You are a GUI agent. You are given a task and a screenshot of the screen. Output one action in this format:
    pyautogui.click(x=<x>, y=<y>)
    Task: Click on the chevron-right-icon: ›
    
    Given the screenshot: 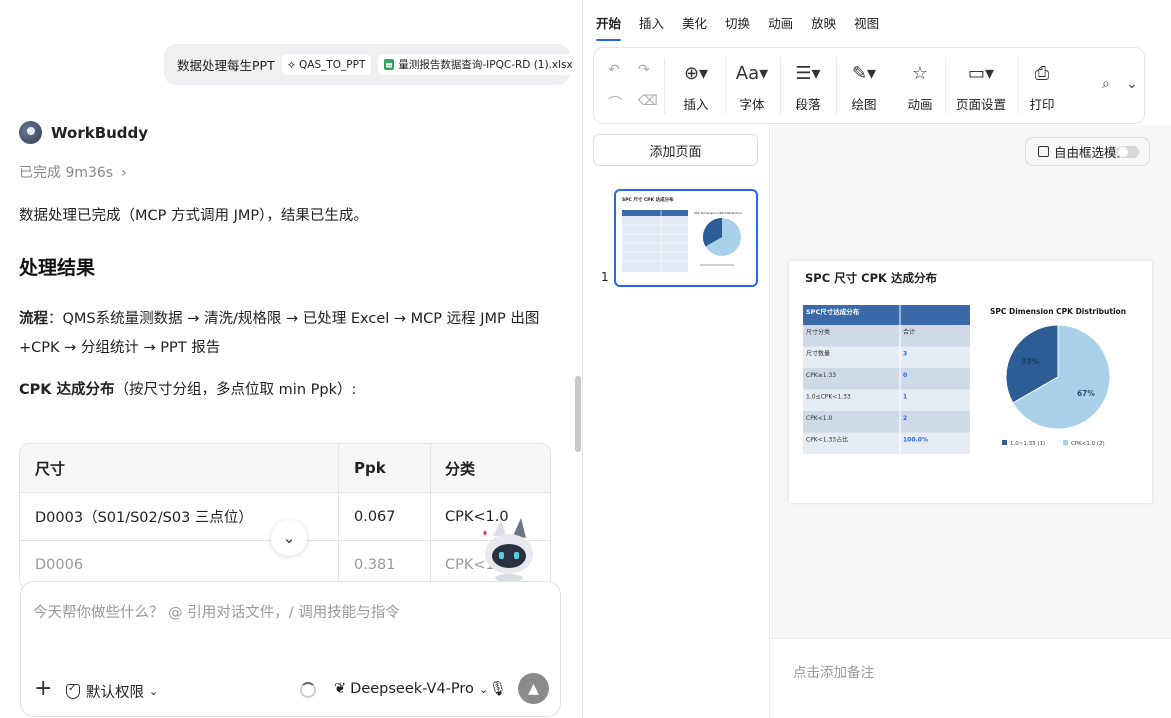 What is the action you would take?
    pyautogui.click(x=124, y=173)
    